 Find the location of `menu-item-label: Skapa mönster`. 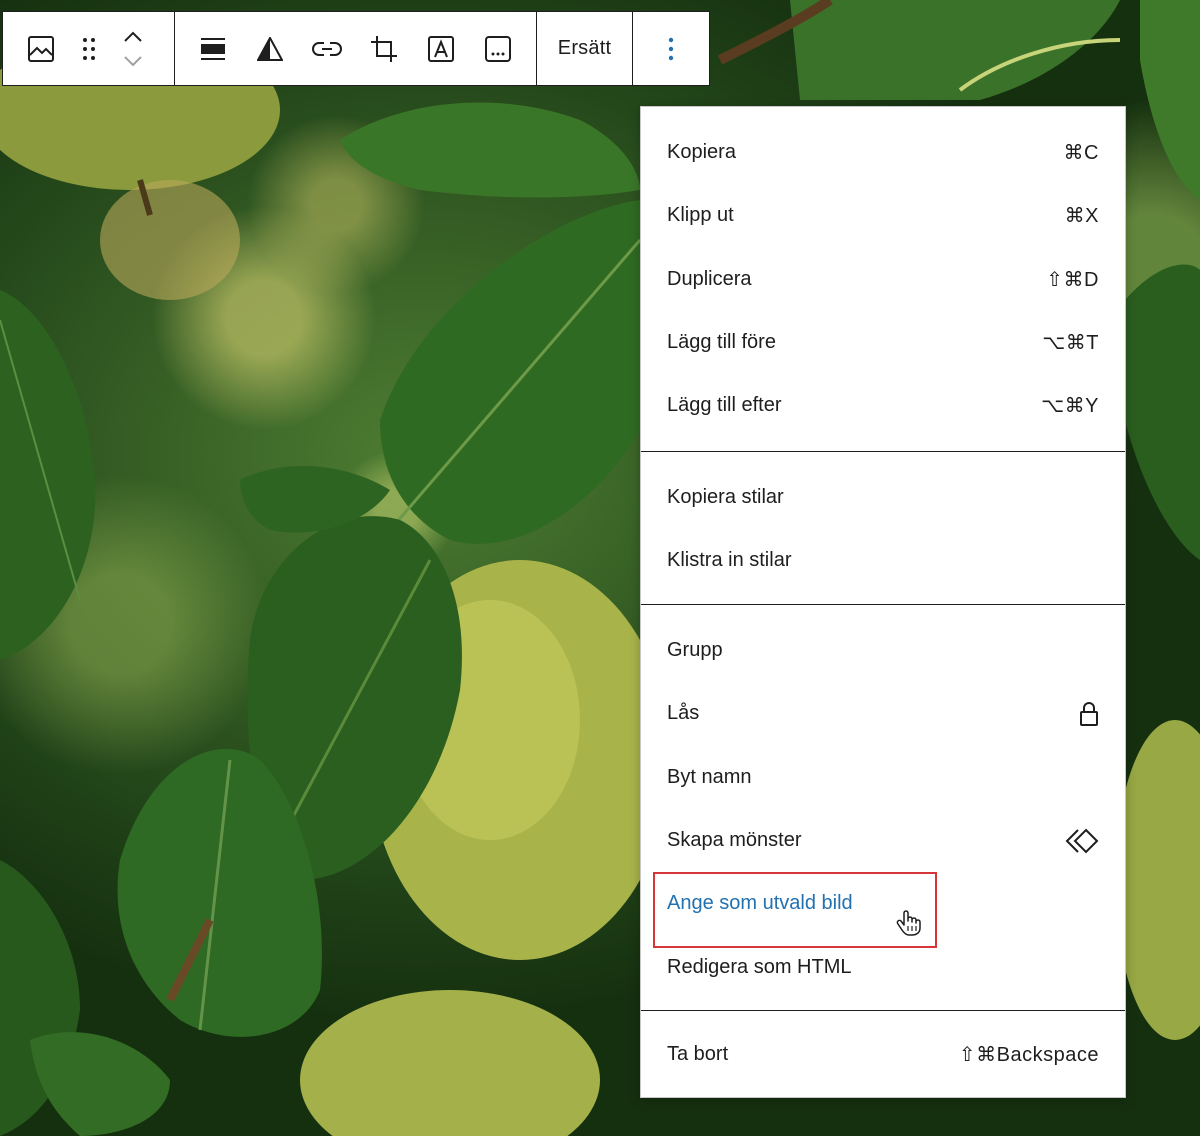

menu-item-label: Skapa mönster is located at coordinates (734, 840).